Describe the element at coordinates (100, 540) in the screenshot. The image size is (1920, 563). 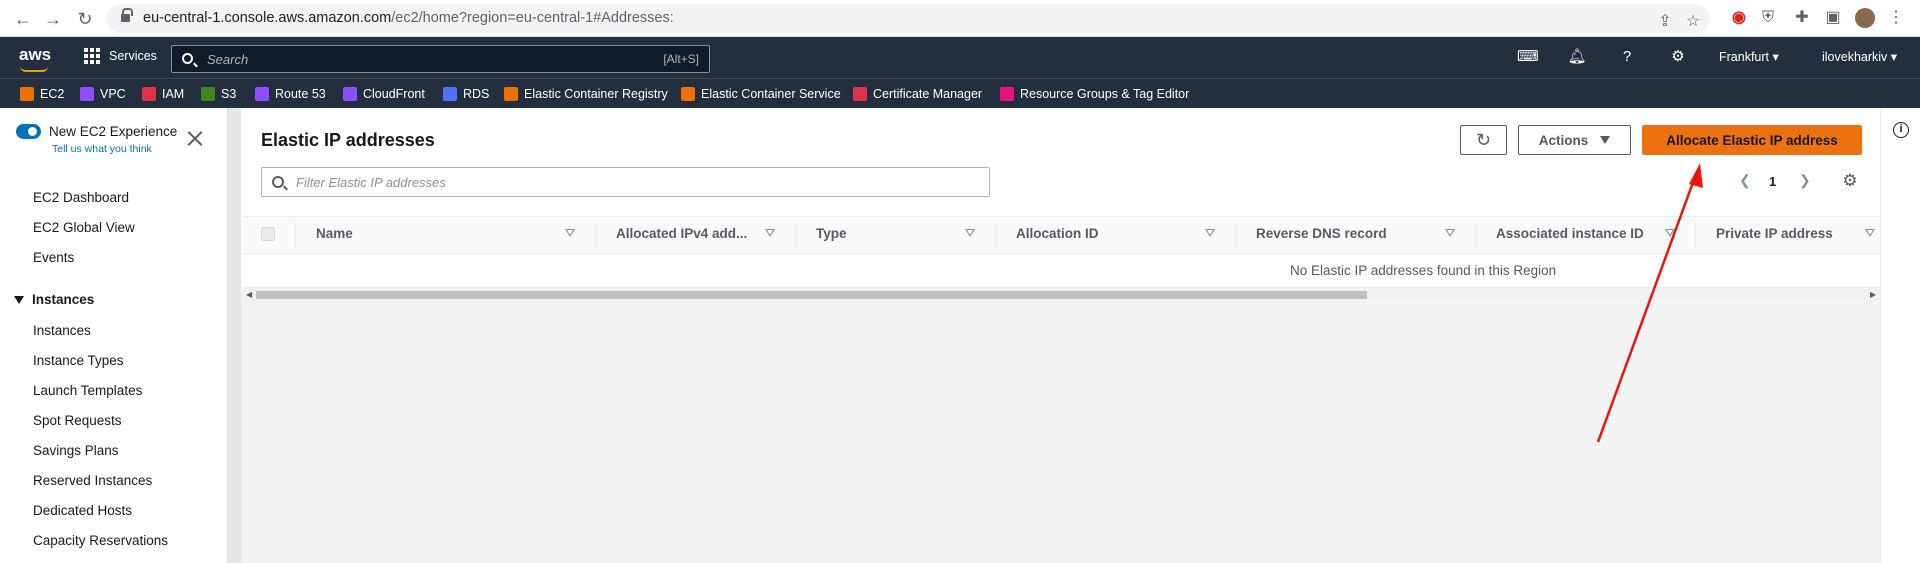
I see `sidebar-item-capacity-reservations: Capacity Reservations` at that location.